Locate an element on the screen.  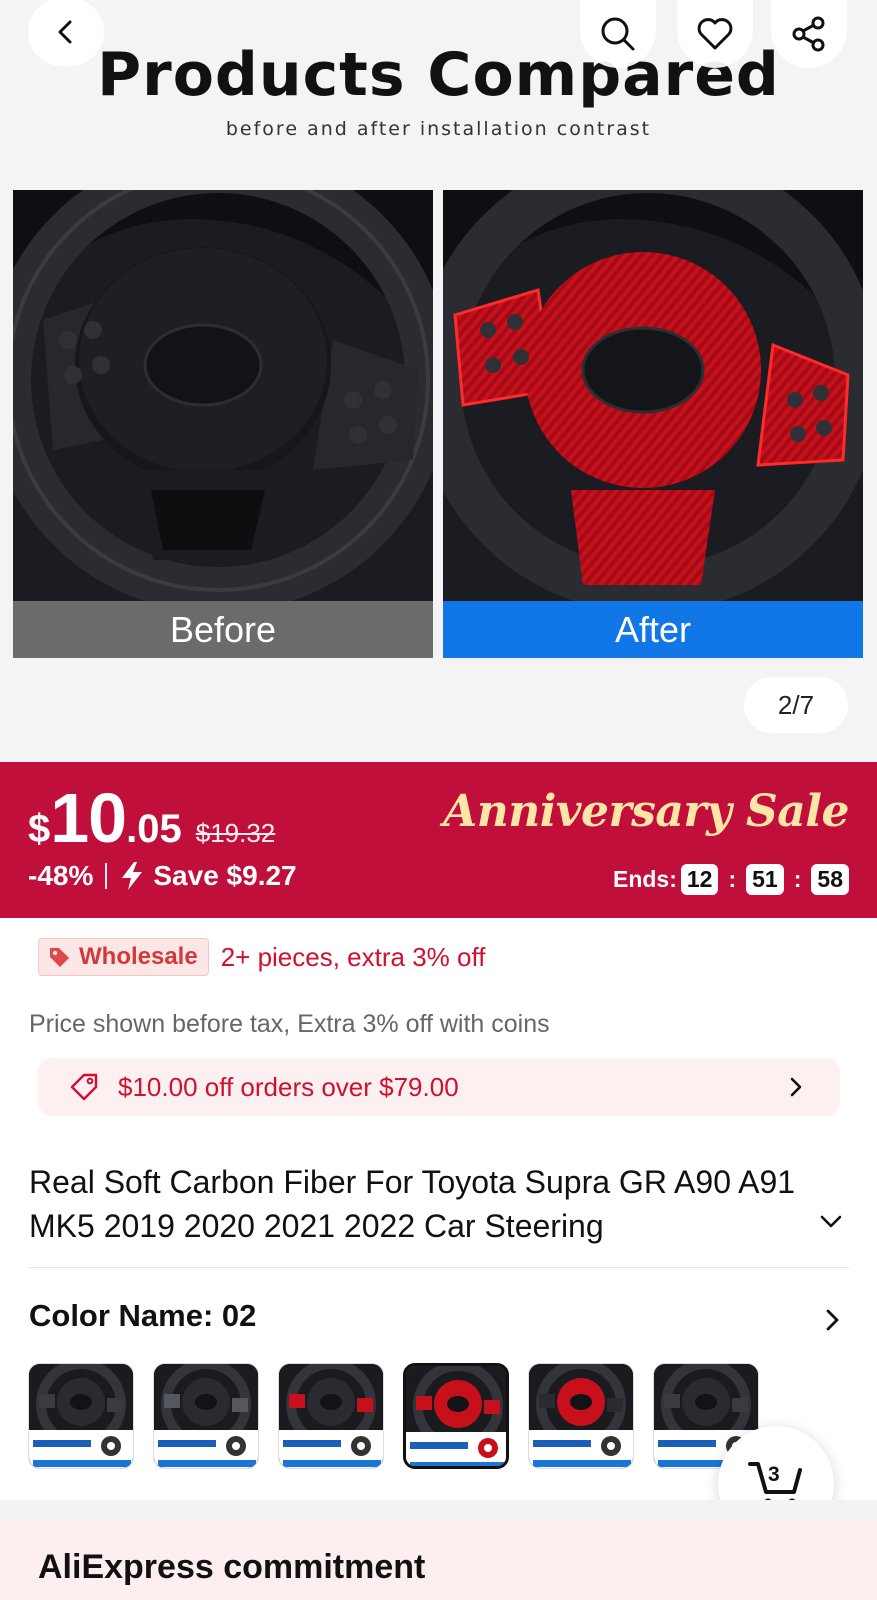
commitment-title: AliExpress commitment is located at coordinates (232, 1567).